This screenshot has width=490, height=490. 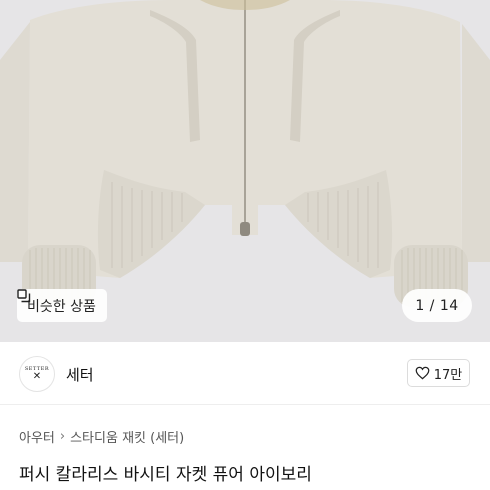 What do you see at coordinates (80, 374) in the screenshot?
I see `shop-name: 세터` at bounding box center [80, 374].